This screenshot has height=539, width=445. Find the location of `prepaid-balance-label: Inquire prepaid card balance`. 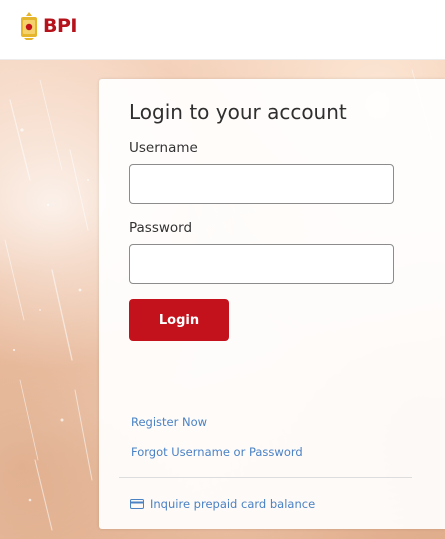

prepaid-balance-label: Inquire prepaid card balance is located at coordinates (233, 504).